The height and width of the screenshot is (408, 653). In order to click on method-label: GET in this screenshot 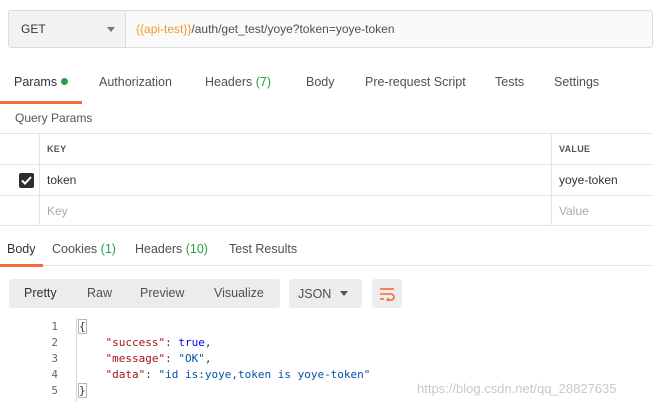, I will do `click(33, 29)`.